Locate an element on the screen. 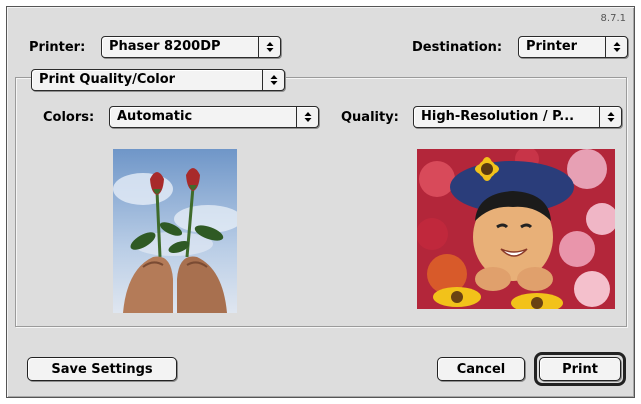  print-label: Print is located at coordinates (580, 369).